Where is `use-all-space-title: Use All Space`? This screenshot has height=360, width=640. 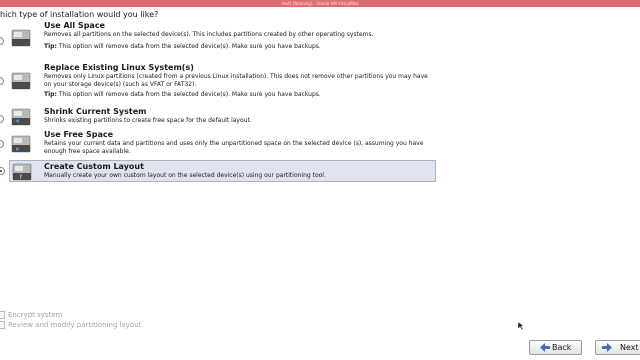 use-all-space-title: Use All Space is located at coordinates (74, 25).